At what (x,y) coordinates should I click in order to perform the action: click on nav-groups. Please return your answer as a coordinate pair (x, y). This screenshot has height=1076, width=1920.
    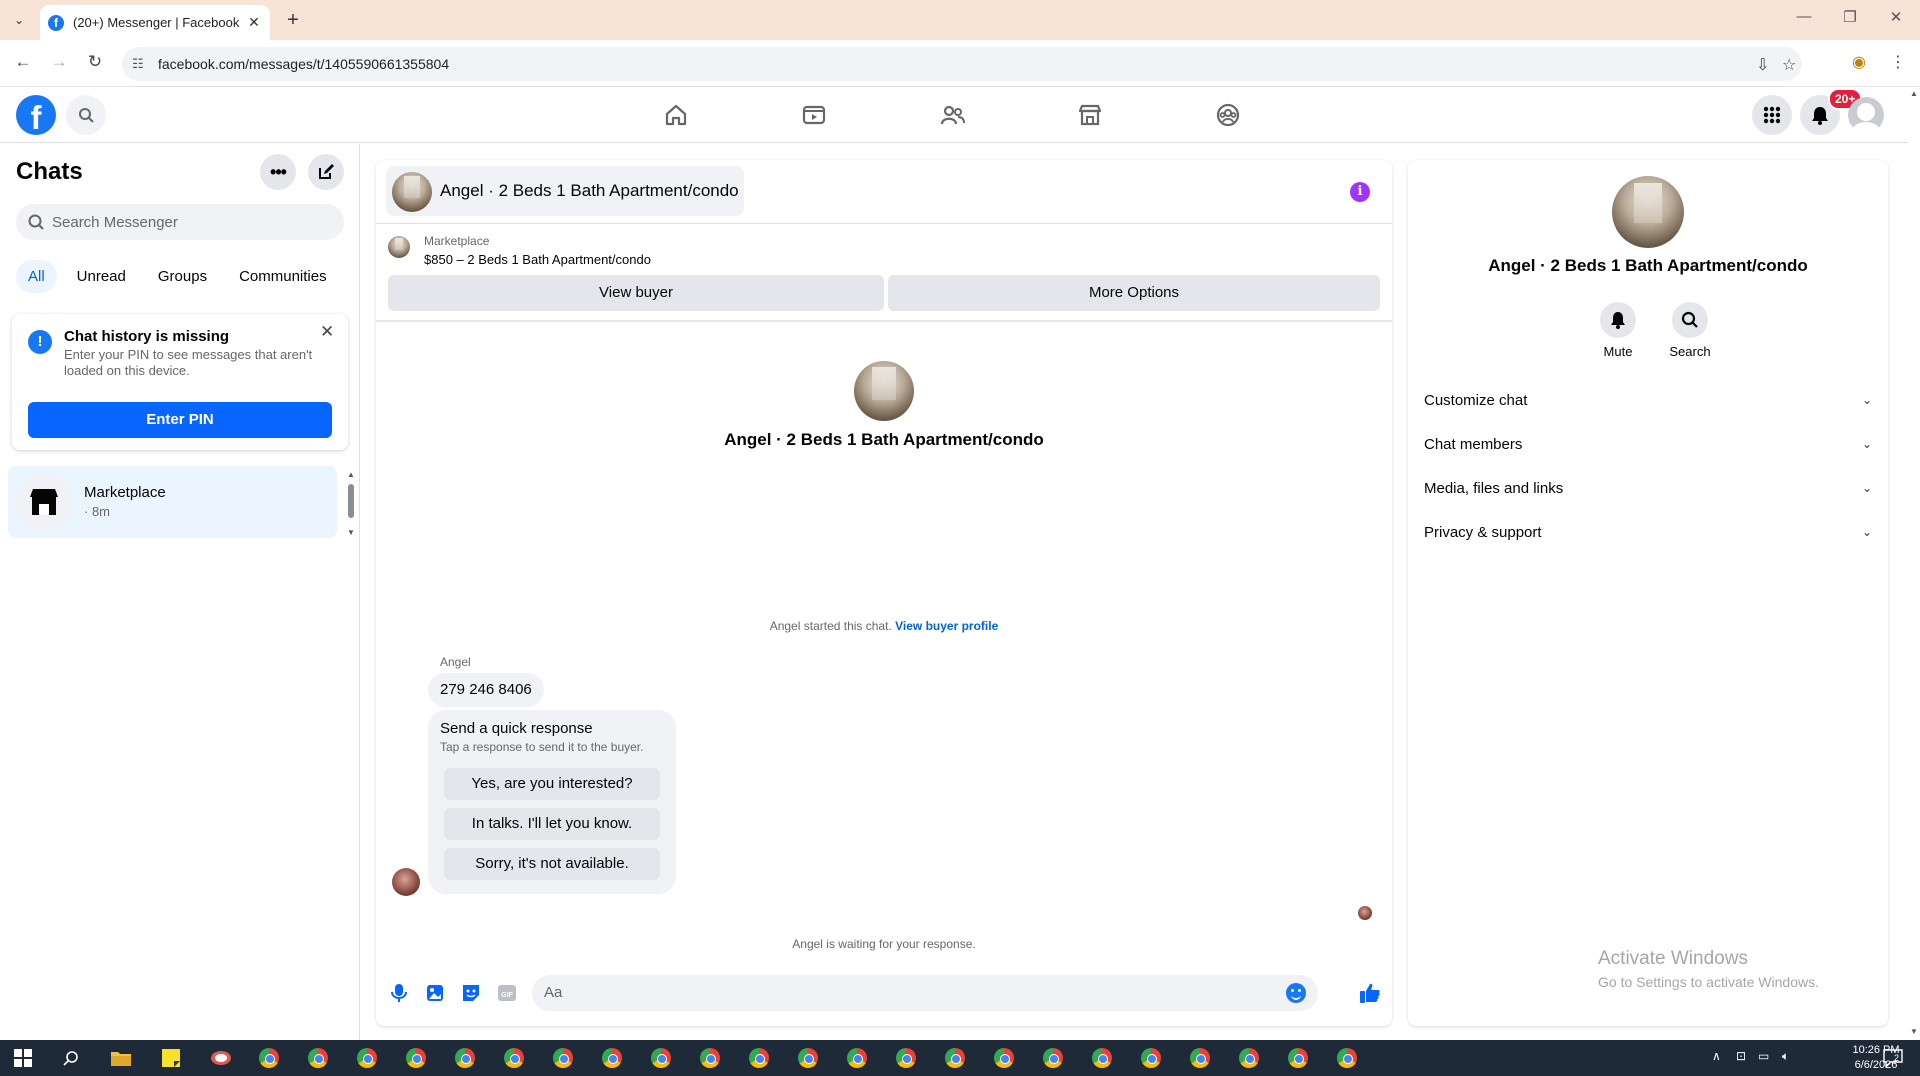
    Looking at the image, I should click on (1228, 115).